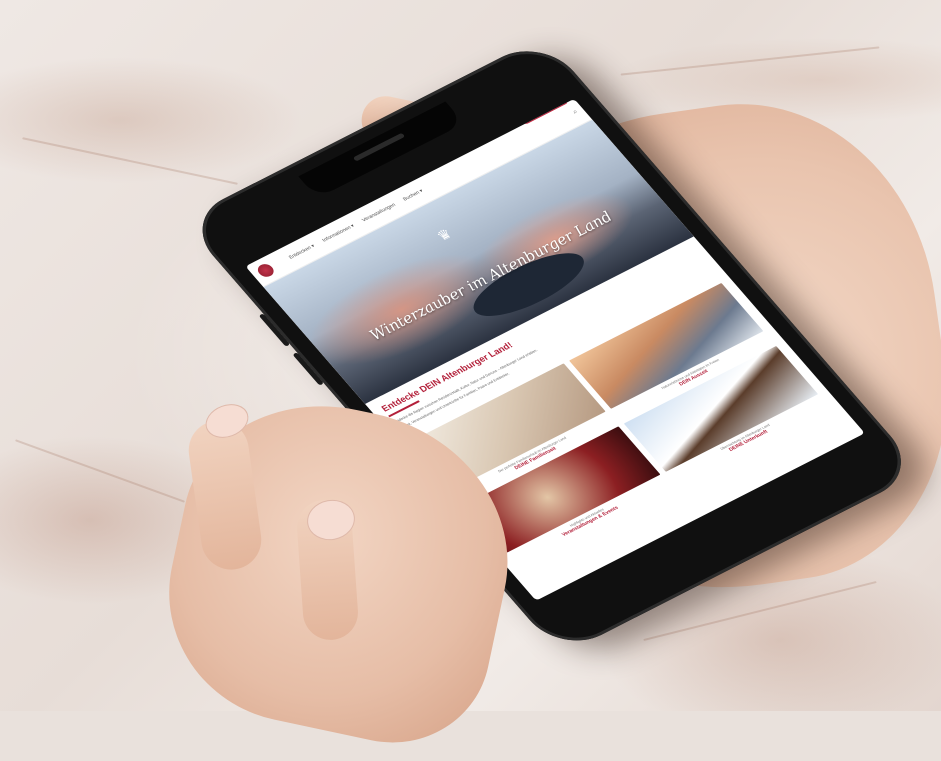 The width and height of the screenshot is (941, 761). Describe the element at coordinates (575, 112) in the screenshot. I see `search-icon: ⌕` at that location.